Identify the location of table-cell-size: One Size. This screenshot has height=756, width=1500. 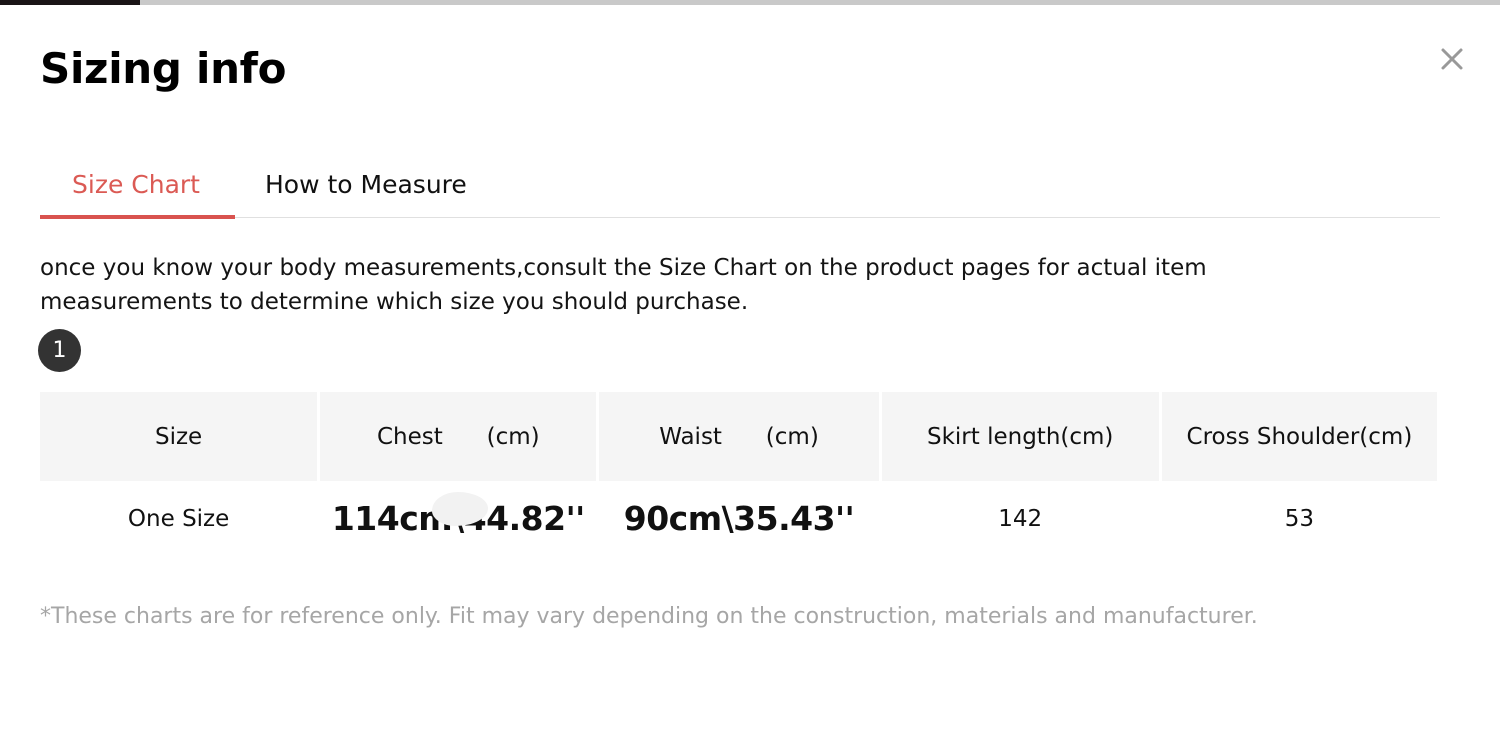
(178, 518).